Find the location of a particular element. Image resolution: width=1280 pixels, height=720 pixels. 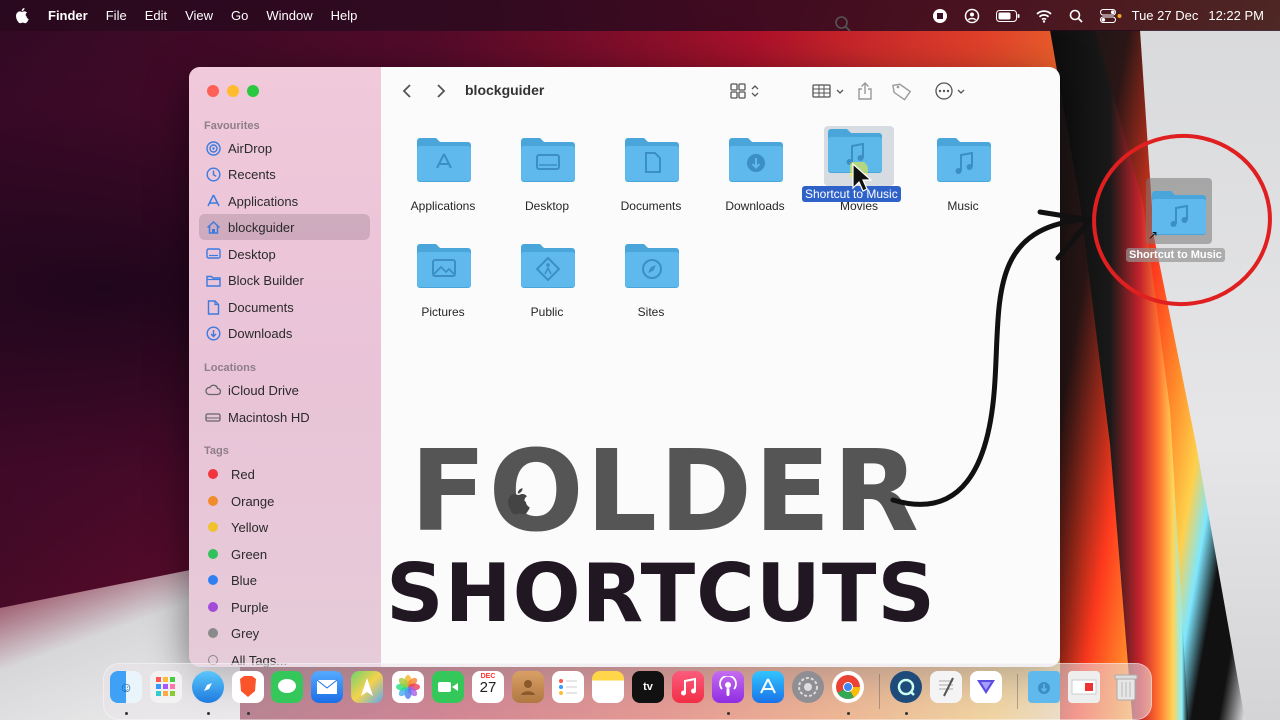

reminders-dock-icon is located at coordinates (568, 687).